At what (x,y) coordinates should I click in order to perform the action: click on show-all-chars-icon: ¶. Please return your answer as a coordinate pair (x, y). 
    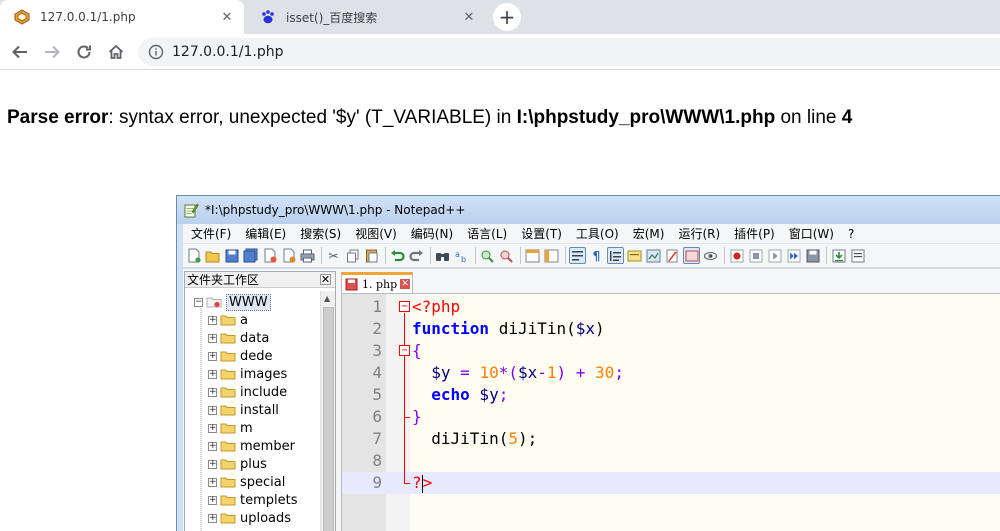
    Looking at the image, I should click on (596, 255).